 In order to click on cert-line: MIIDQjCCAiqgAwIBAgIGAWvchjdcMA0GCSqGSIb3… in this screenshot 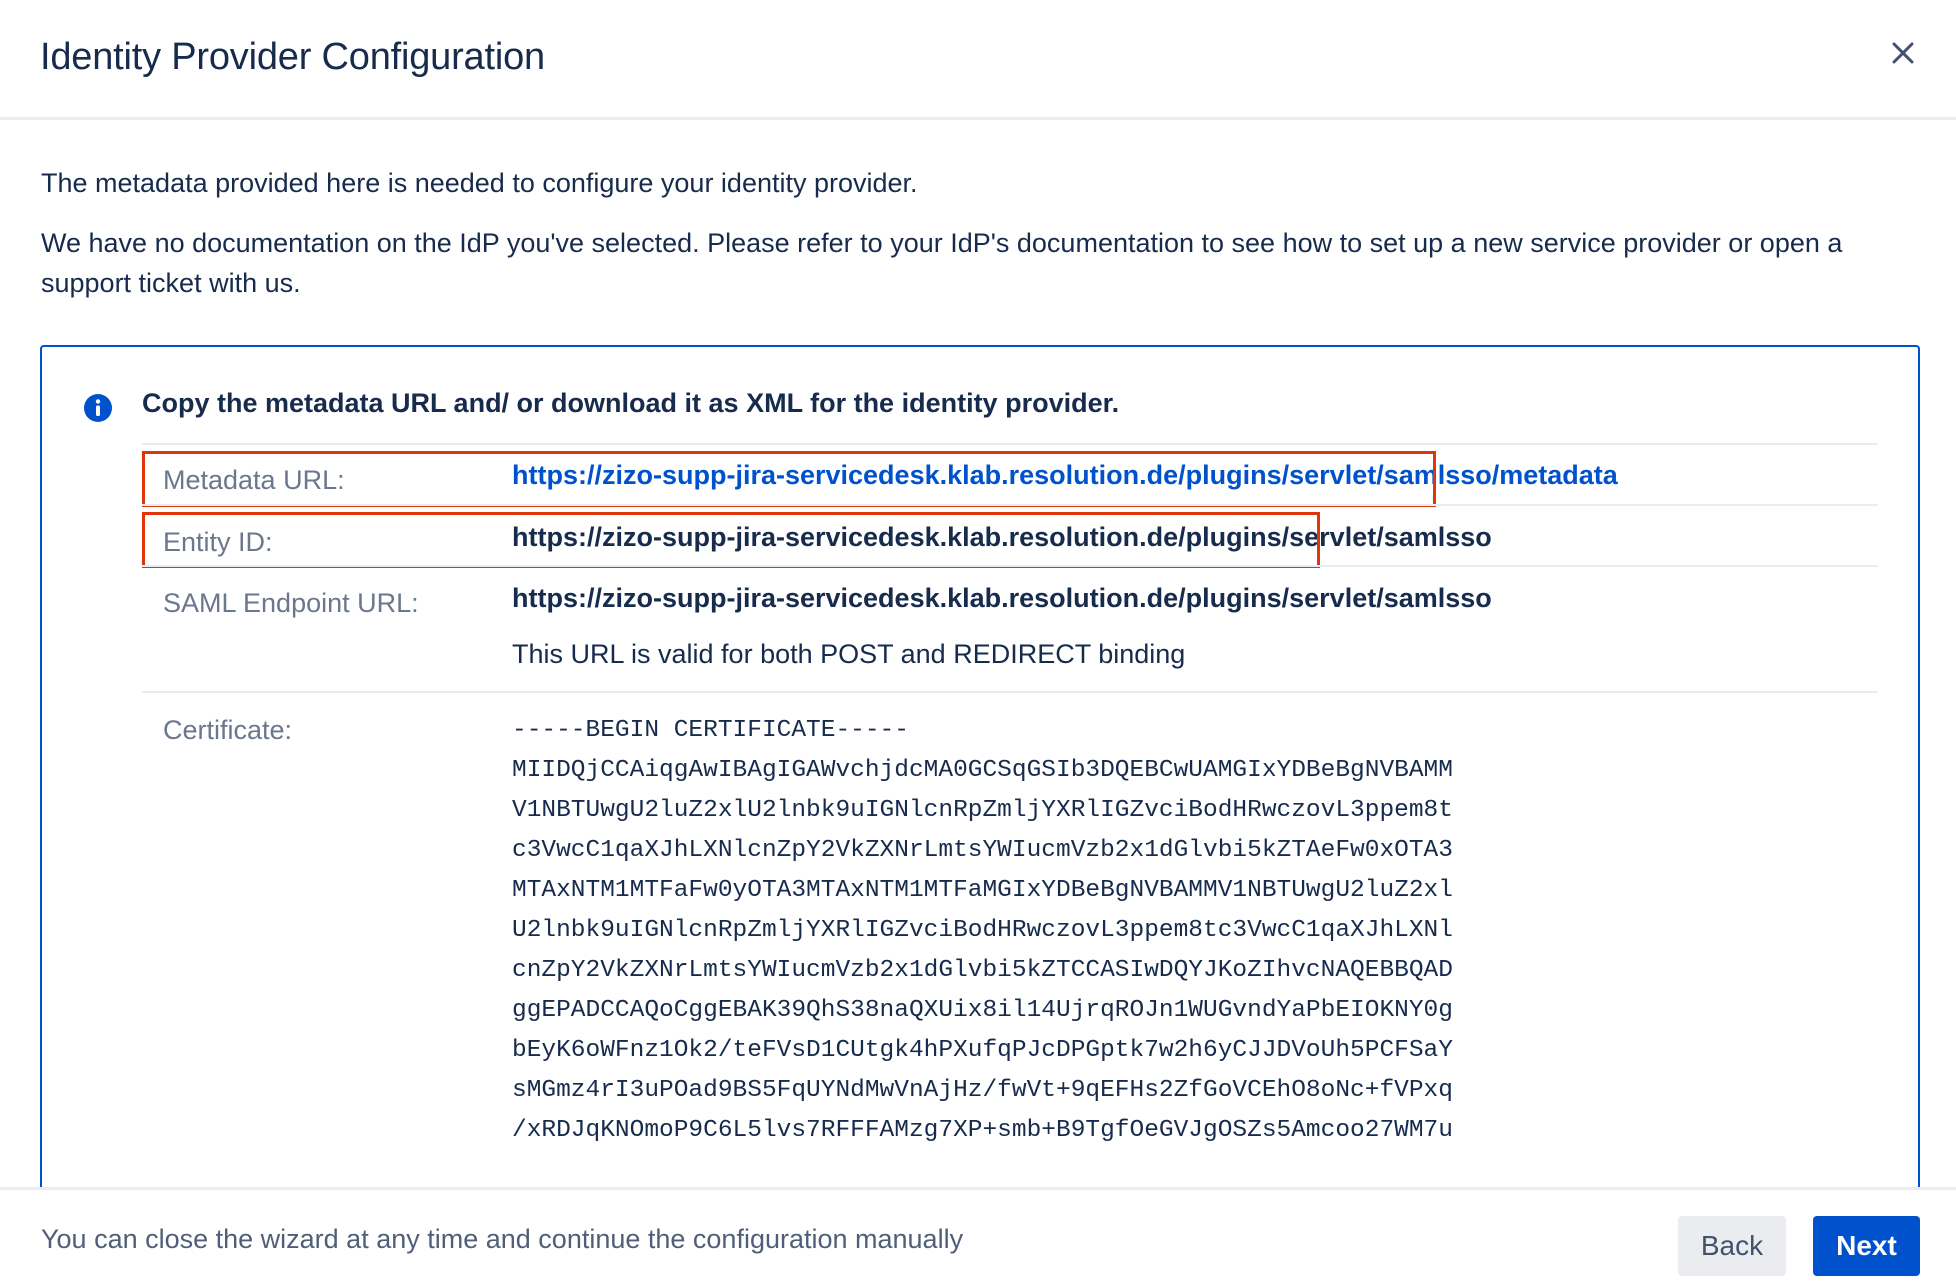, I will do `click(982, 770)`.